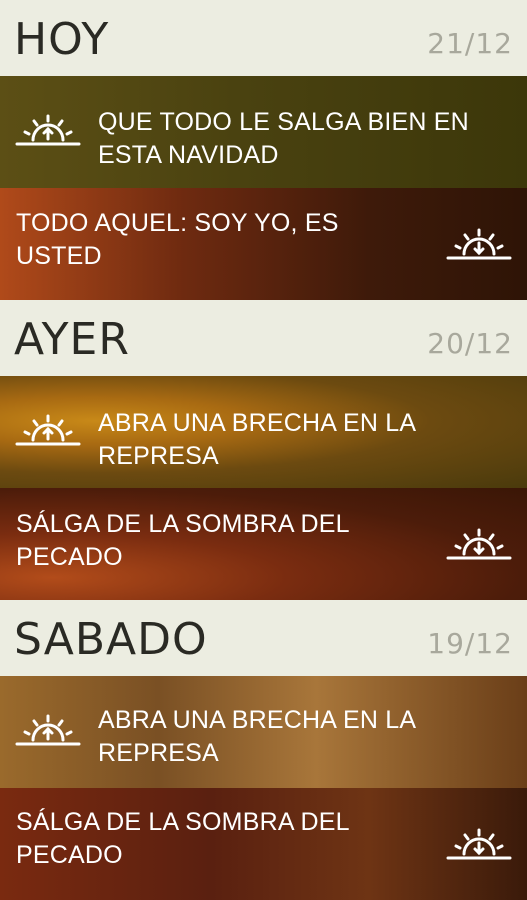 The image size is (527, 900). What do you see at coordinates (263, 338) in the screenshot?
I see `day-header-yesterday: AYER 20/12` at bounding box center [263, 338].